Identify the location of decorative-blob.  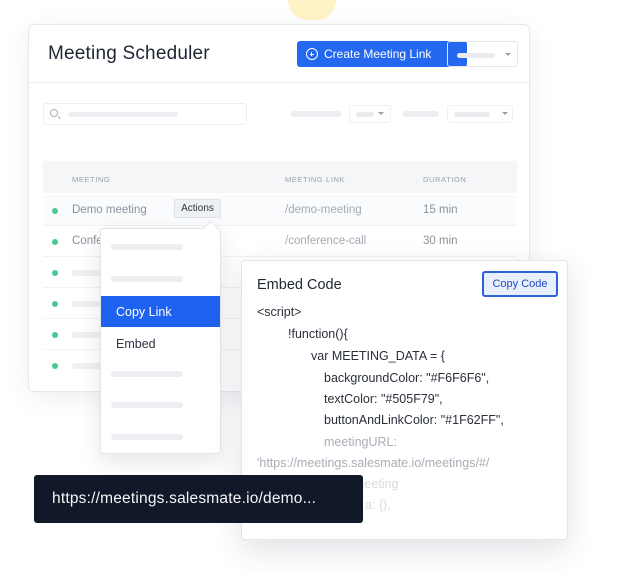
(312, 10).